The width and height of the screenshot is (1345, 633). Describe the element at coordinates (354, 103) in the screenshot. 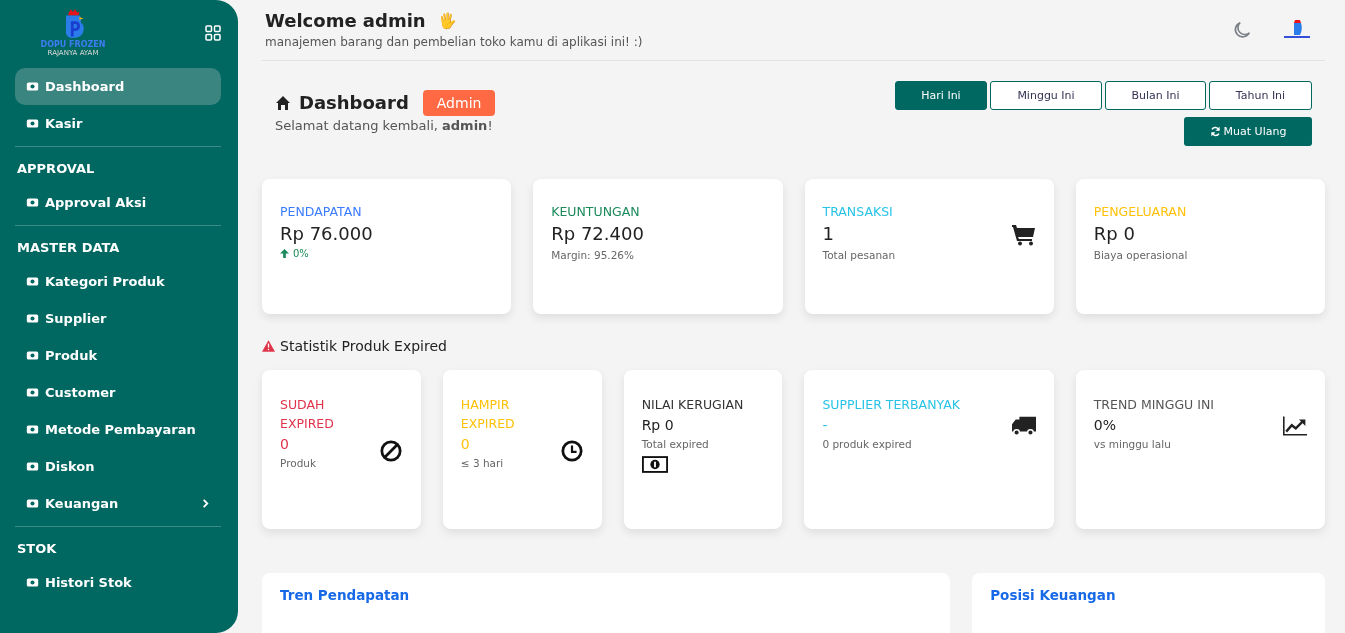

I see `page-title: Dashboard` at that location.